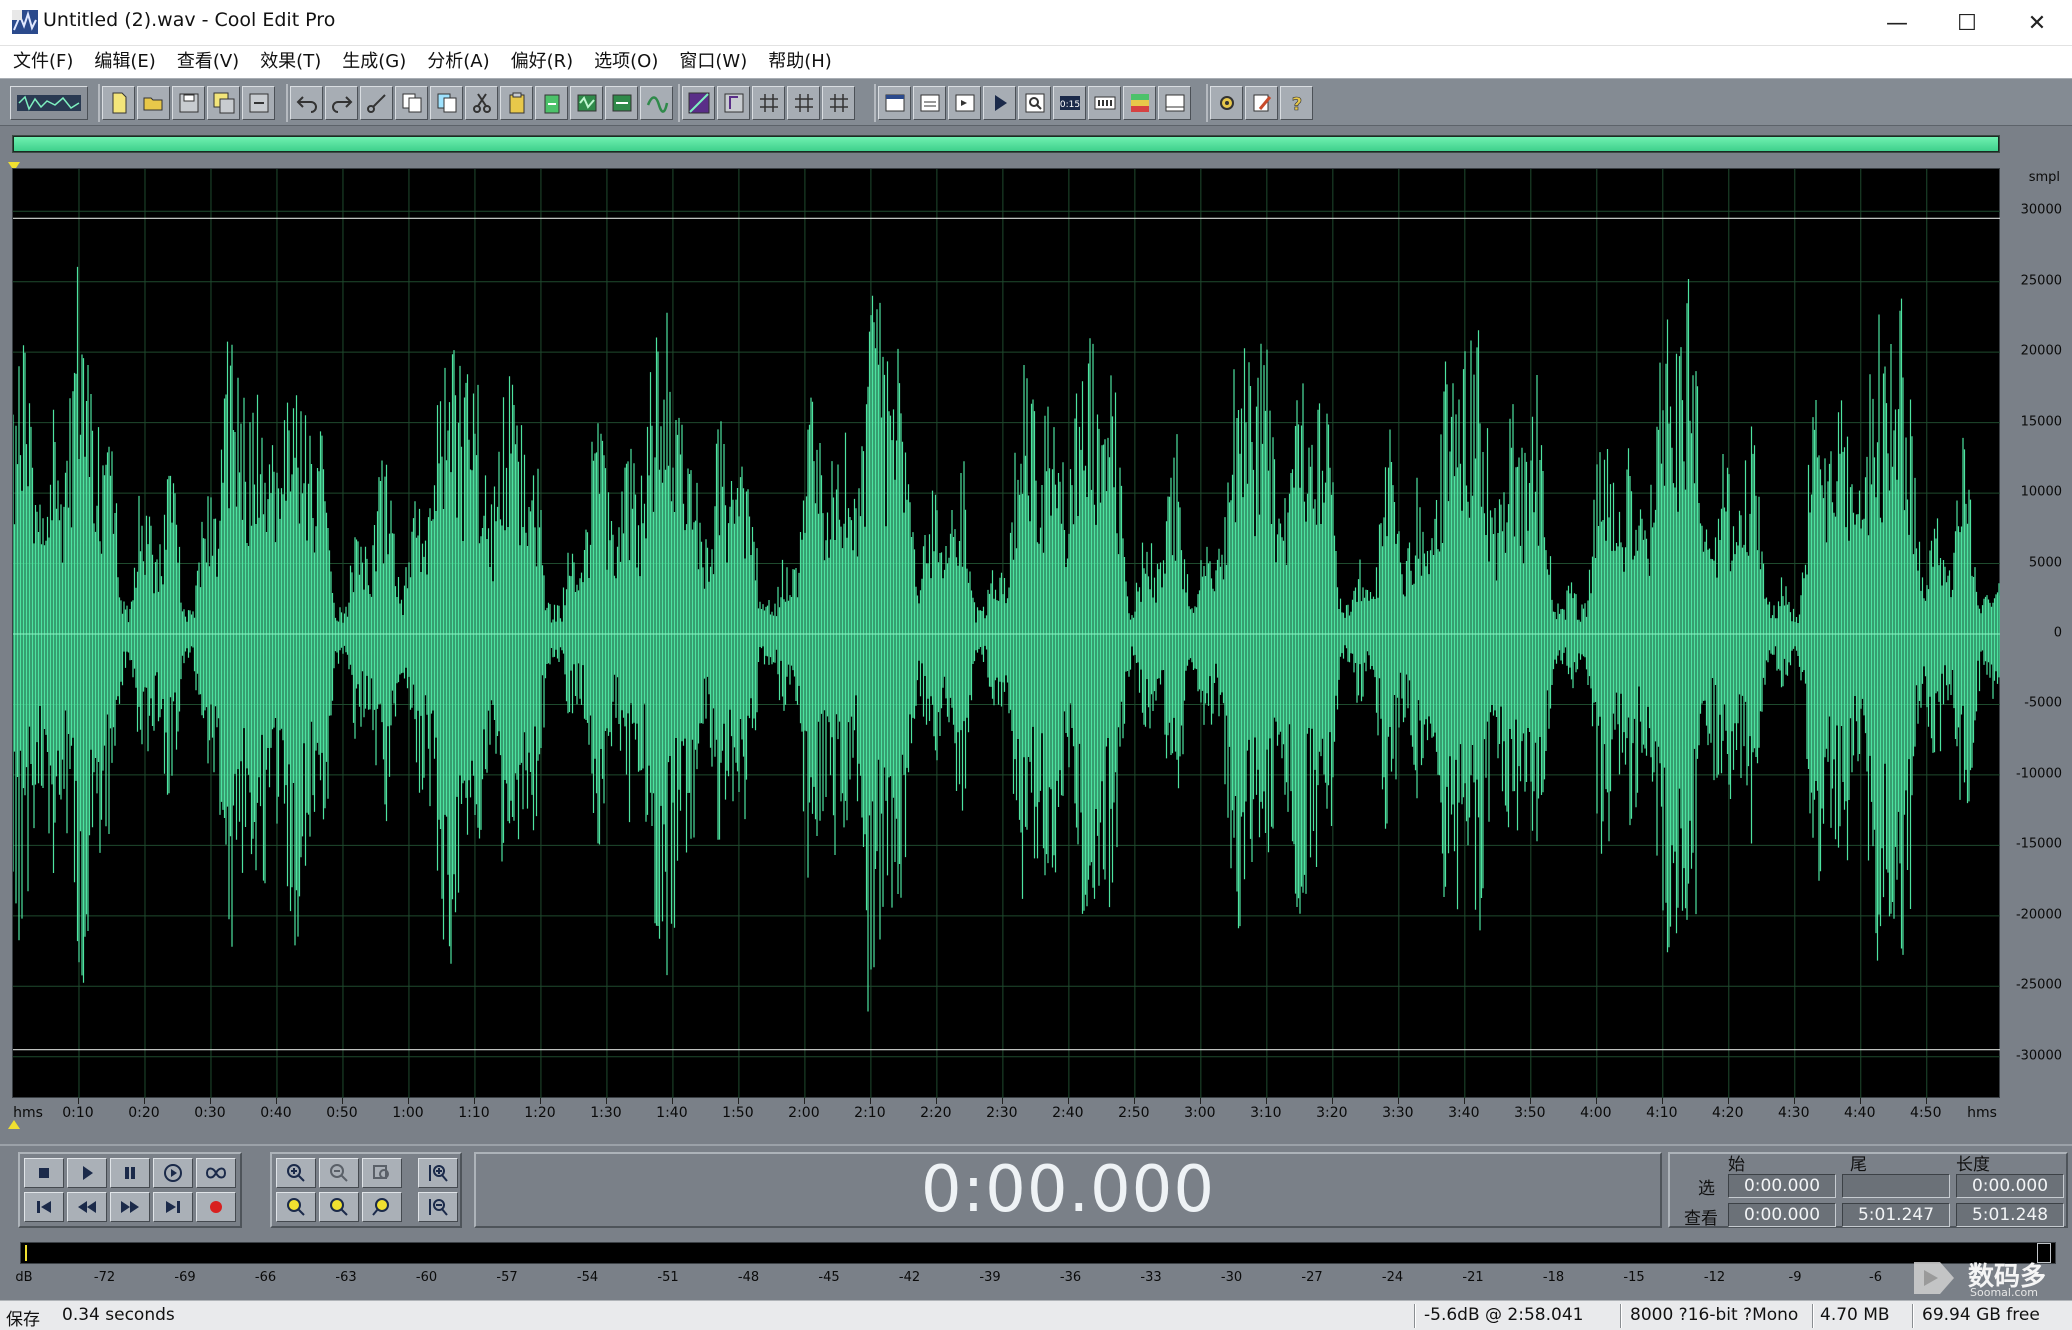  I want to click on undo-button, so click(306, 103).